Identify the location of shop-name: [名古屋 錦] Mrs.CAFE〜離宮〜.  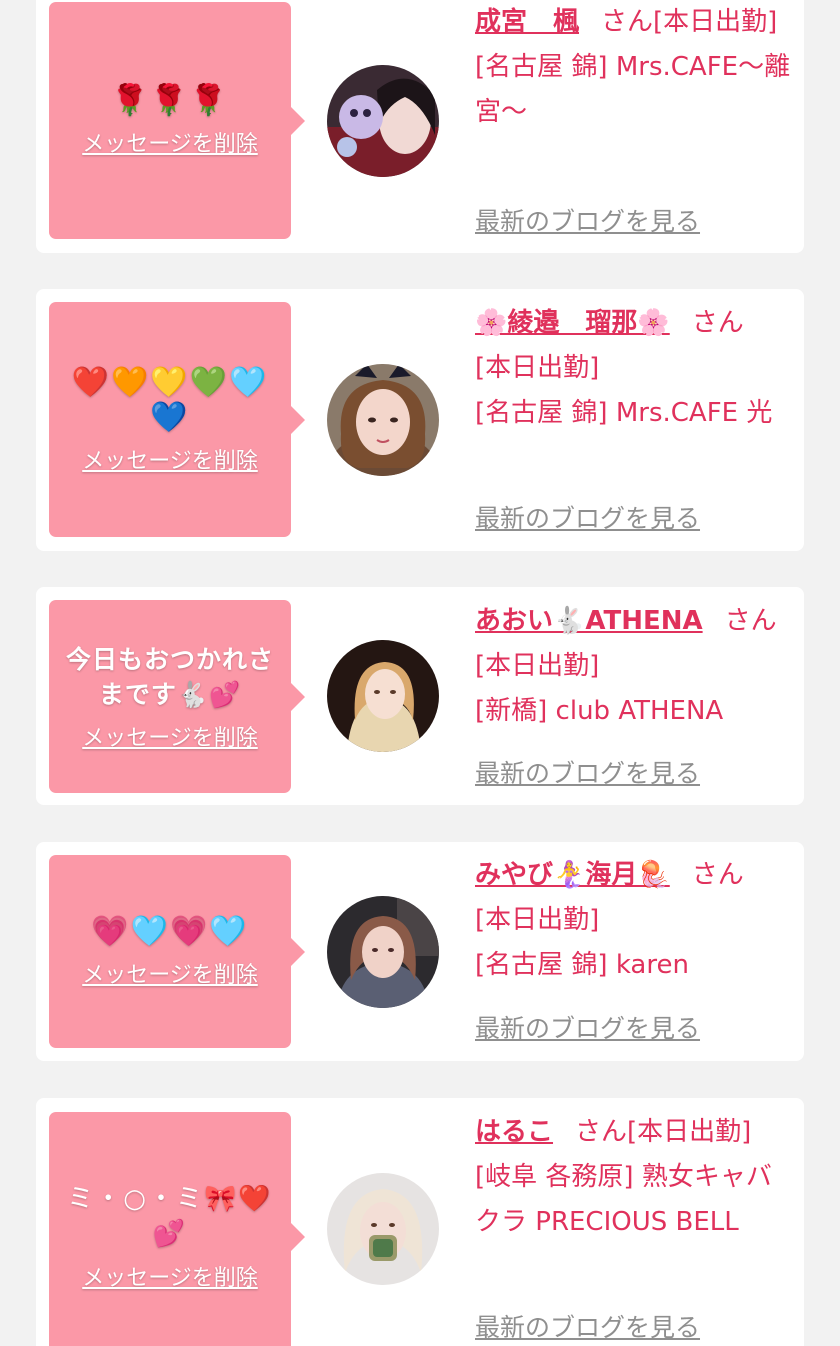
(633, 89).